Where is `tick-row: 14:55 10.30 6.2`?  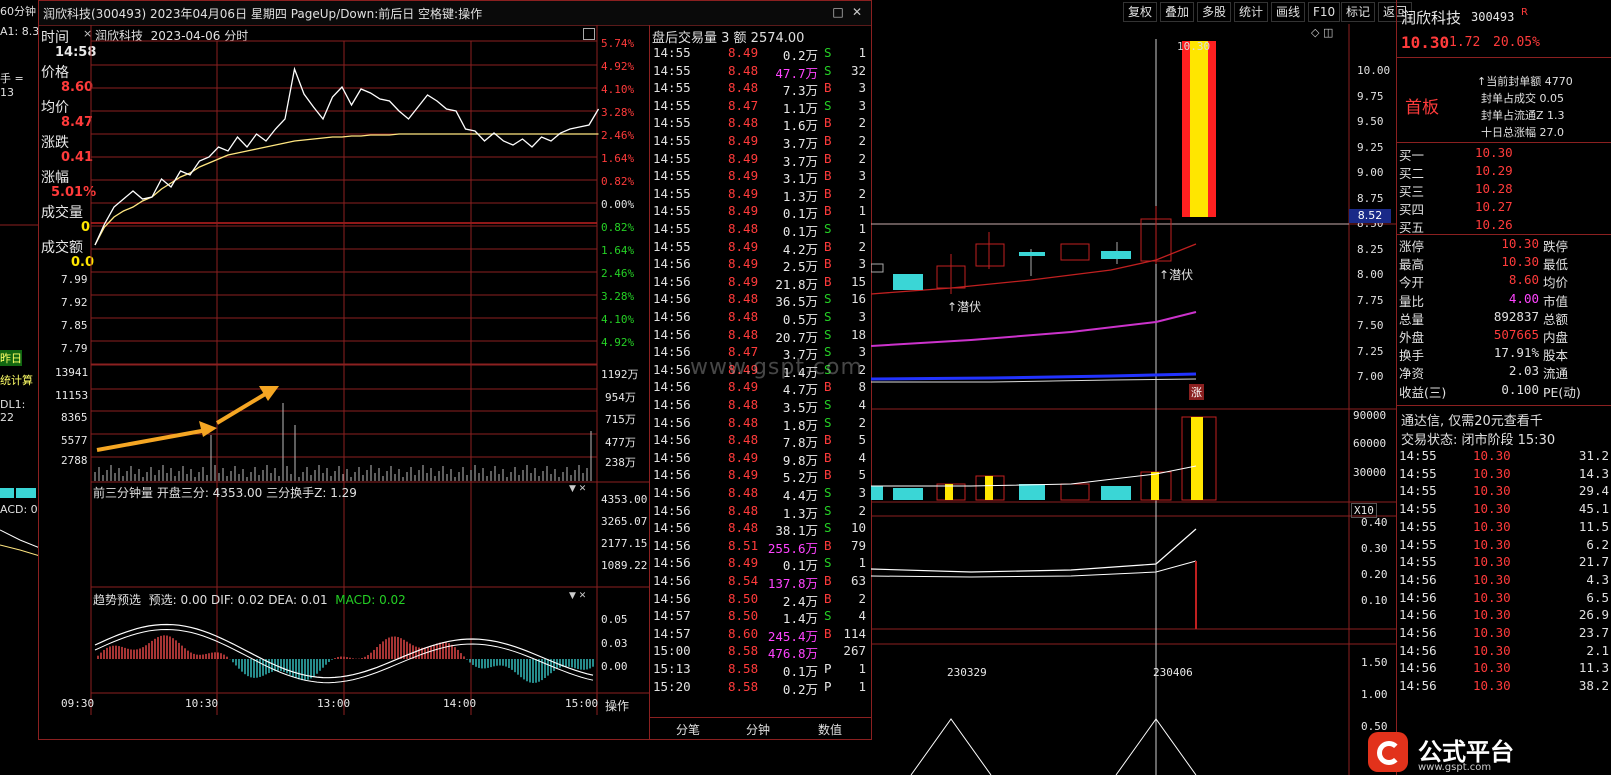
tick-row: 14:55 10.30 6.2 is located at coordinates (1504, 546).